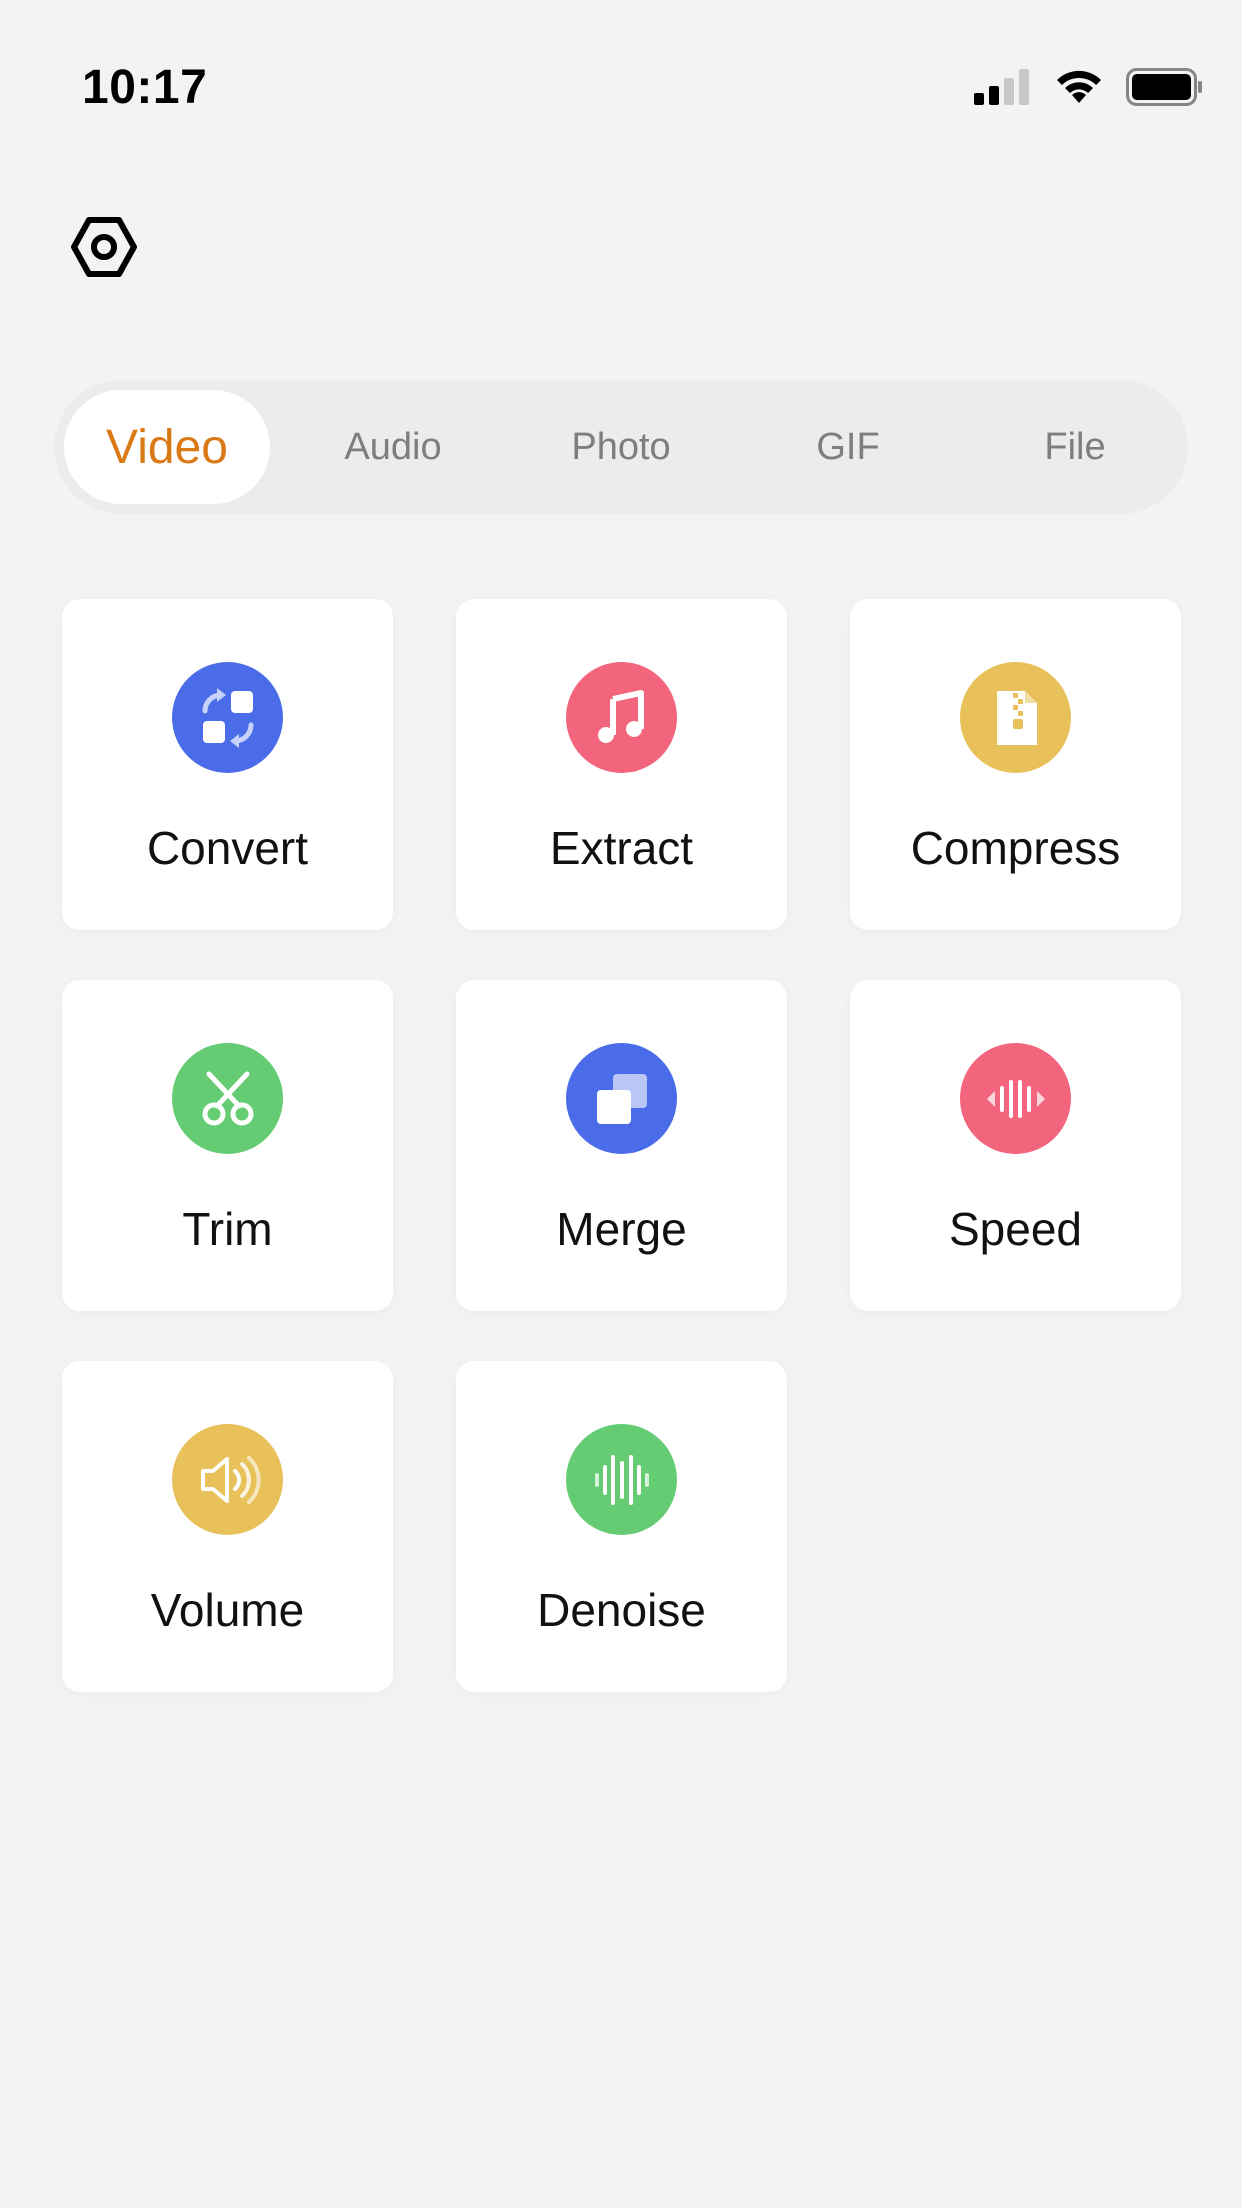 The width and height of the screenshot is (1242, 2208). What do you see at coordinates (227, 1229) in the screenshot?
I see `tool-label: Trim` at bounding box center [227, 1229].